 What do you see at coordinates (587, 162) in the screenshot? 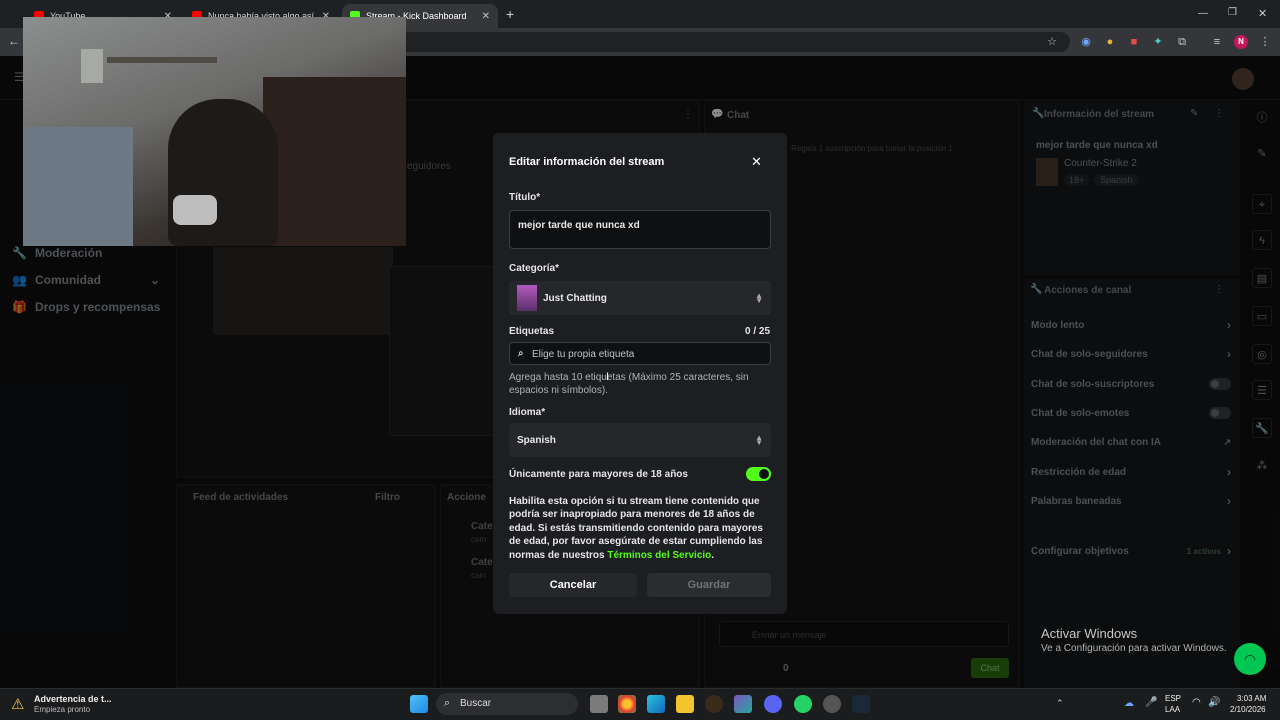
I see `modal-title: Editar información del stream` at bounding box center [587, 162].